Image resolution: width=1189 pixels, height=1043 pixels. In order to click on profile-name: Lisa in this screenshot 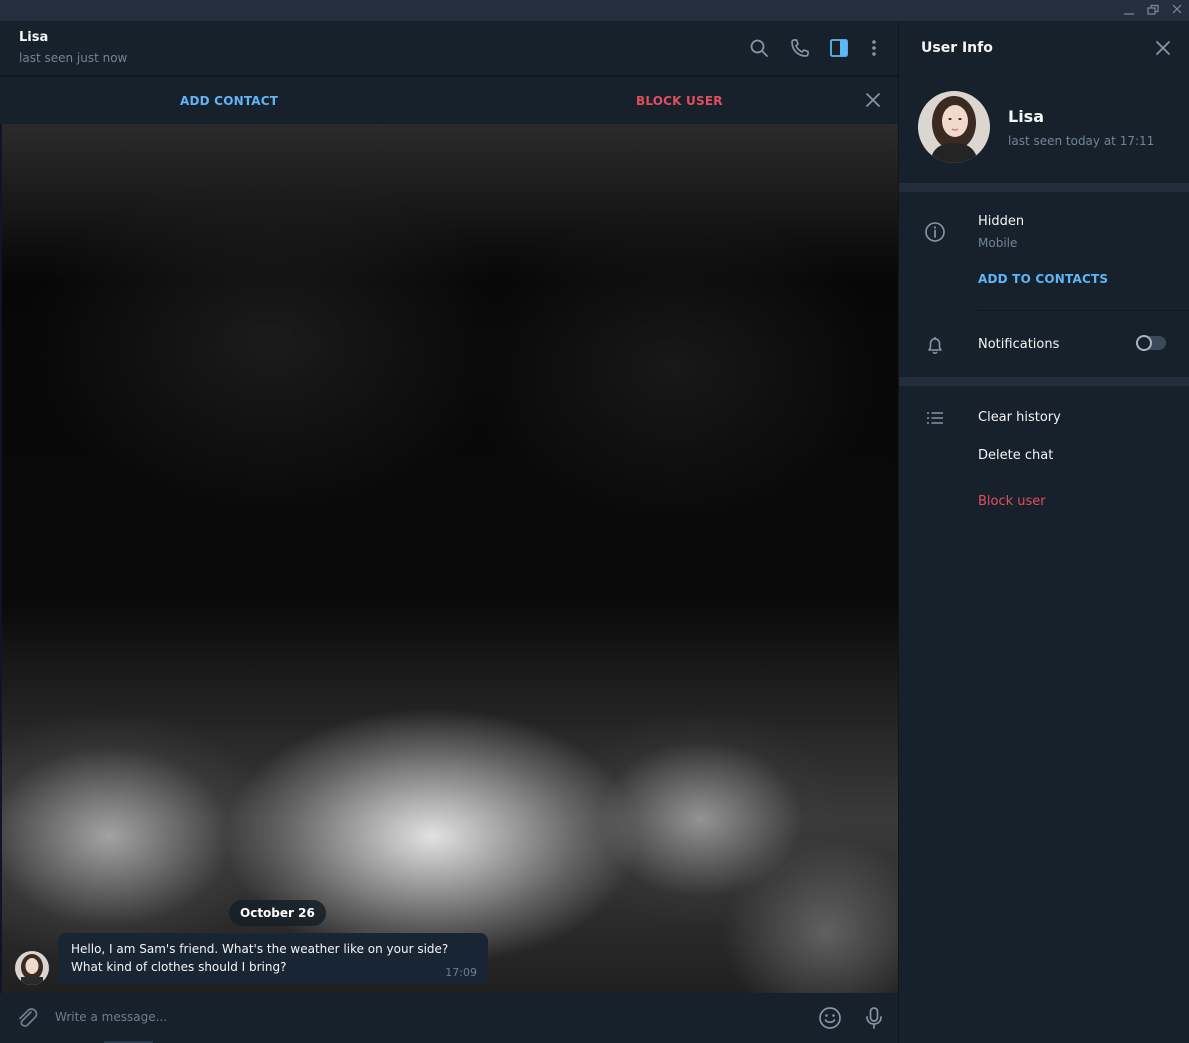, I will do `click(1026, 116)`.